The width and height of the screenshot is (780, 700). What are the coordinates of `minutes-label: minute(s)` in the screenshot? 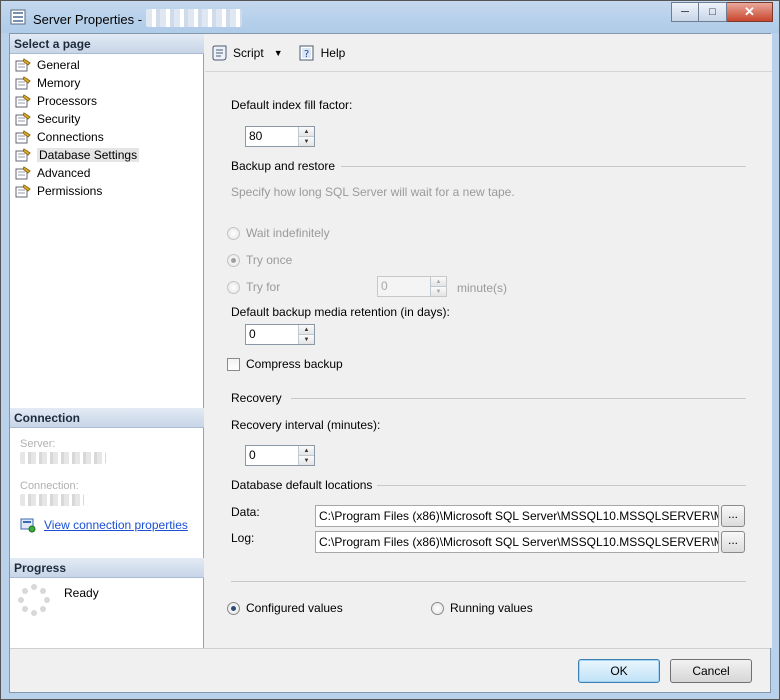 It's located at (482, 288).